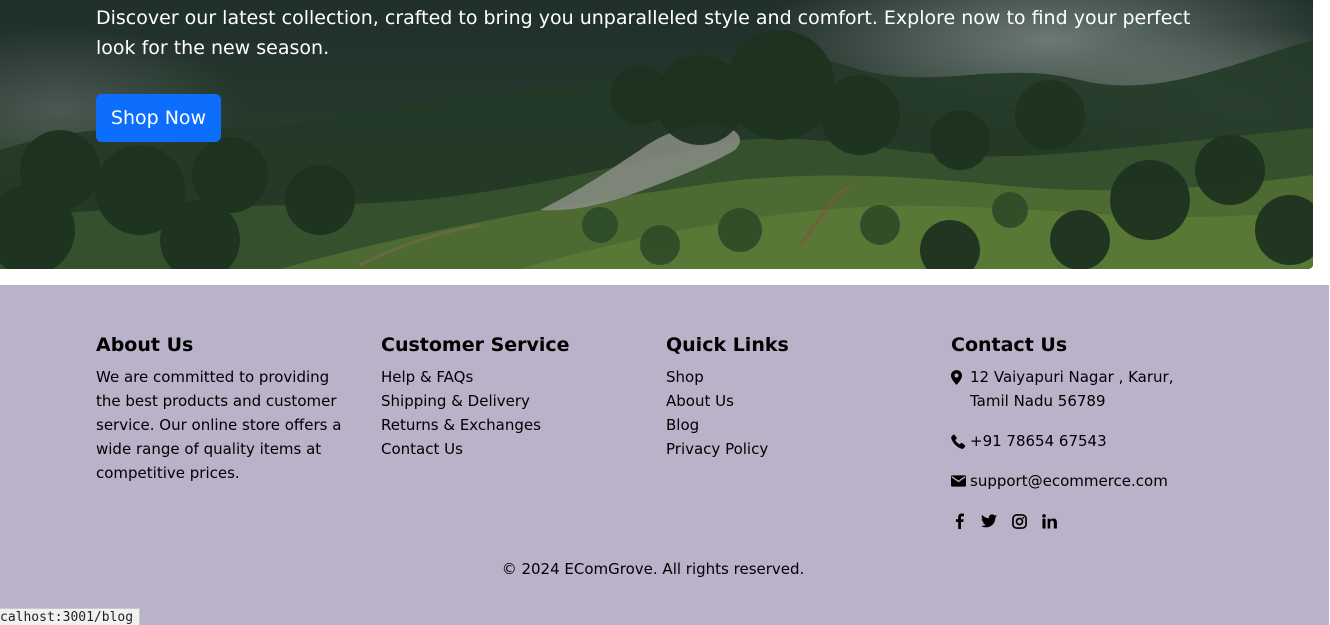 The height and width of the screenshot is (625, 1330). I want to click on contact-email: support@ecommerce.com, so click(1082, 481).